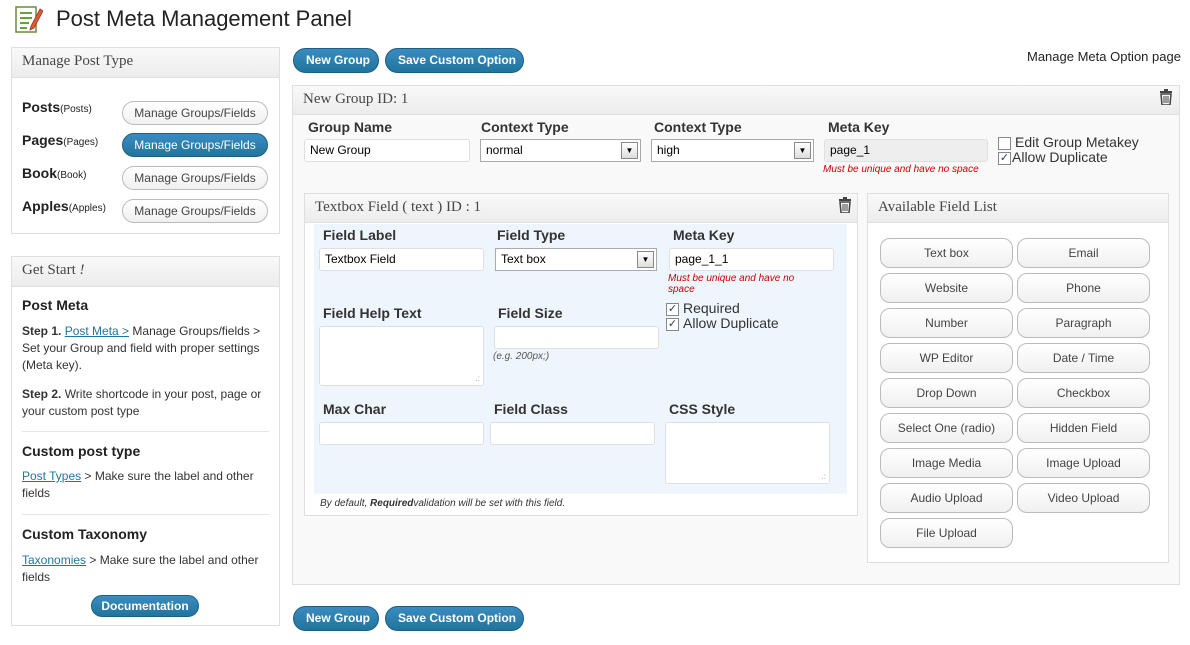  Describe the element at coordinates (1104, 56) in the screenshot. I see `manage-meta-option-link: Manage Meta Option page` at that location.